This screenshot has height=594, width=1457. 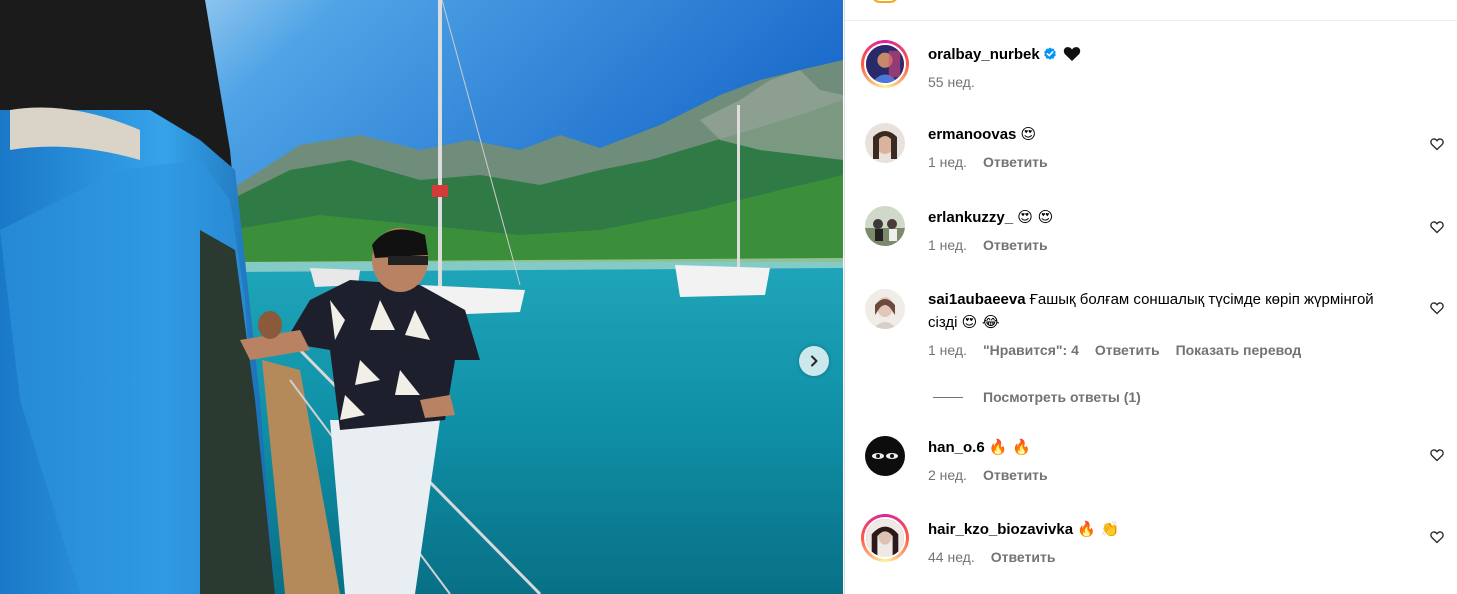 What do you see at coordinates (1031, 350) in the screenshot?
I see `likes-count: "Нравится": 4` at bounding box center [1031, 350].